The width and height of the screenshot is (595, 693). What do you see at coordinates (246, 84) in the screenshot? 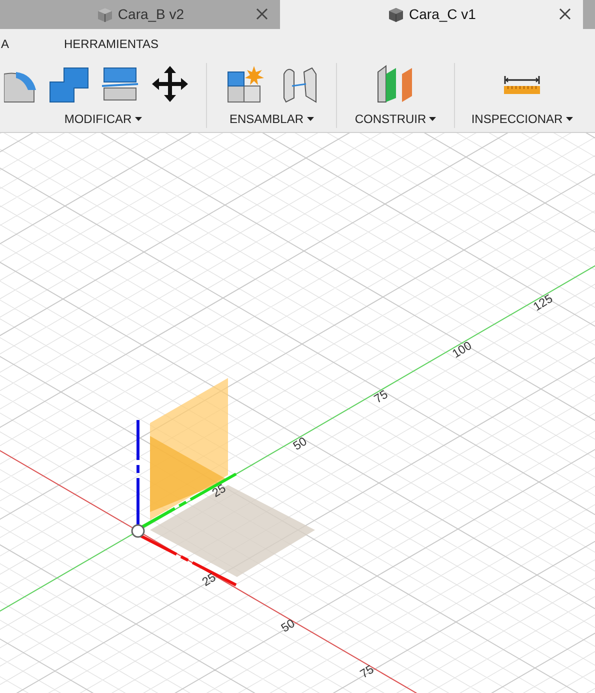
I see `joint-icon` at bounding box center [246, 84].